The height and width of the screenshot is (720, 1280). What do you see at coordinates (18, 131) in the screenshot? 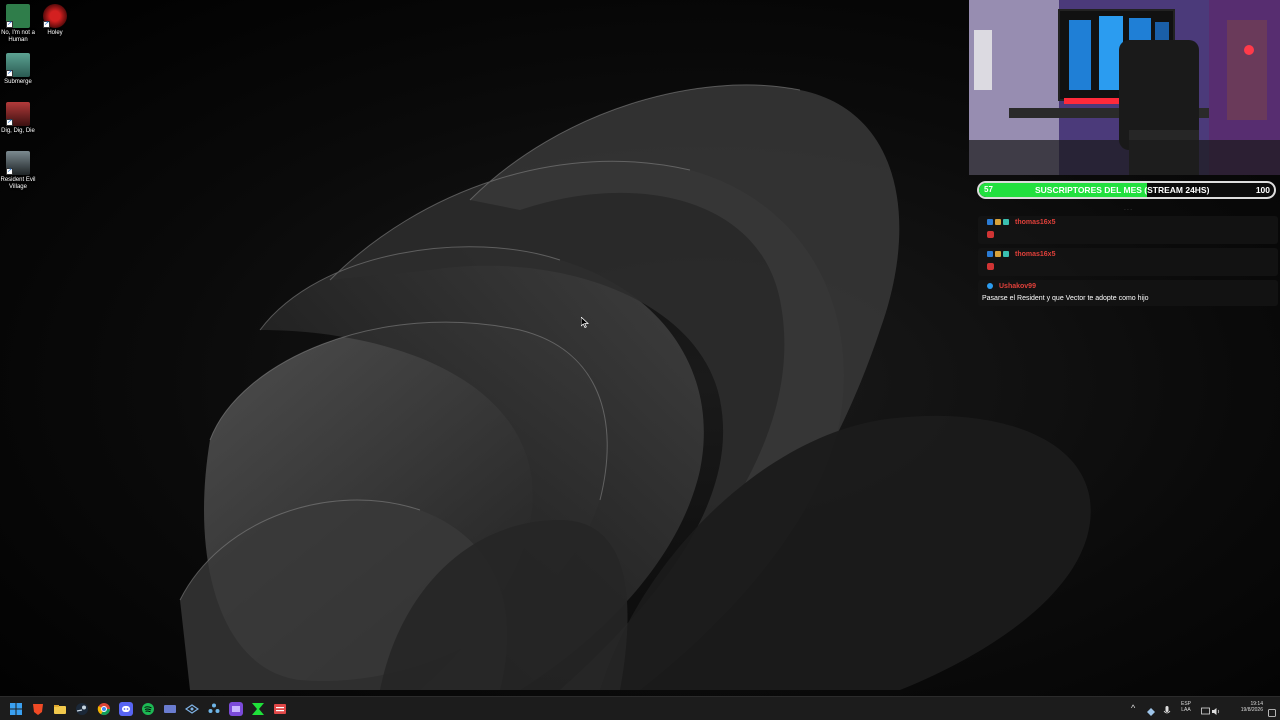
I see `desktop-icon-label: Dig, Dig, Die` at bounding box center [18, 131].